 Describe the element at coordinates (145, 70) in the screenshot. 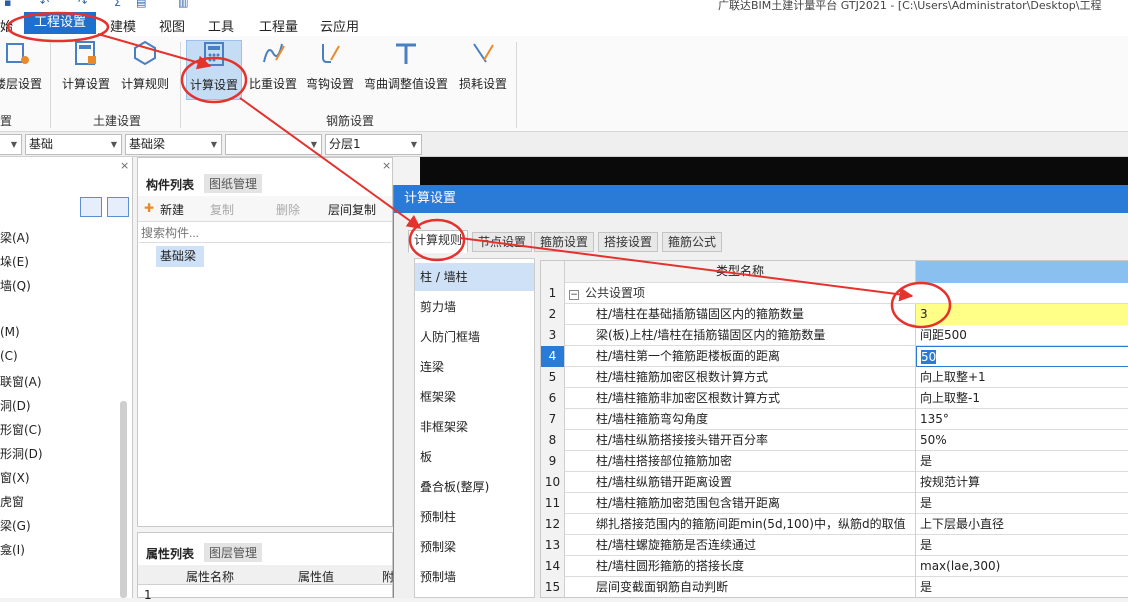

I see `calc-rules-button: 计算规则` at that location.